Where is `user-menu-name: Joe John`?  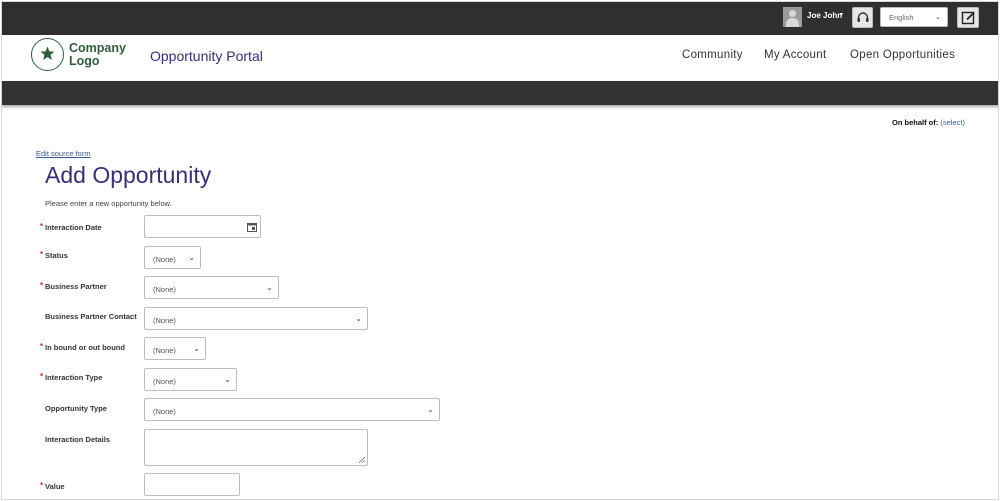 user-menu-name: Joe John is located at coordinates (824, 15).